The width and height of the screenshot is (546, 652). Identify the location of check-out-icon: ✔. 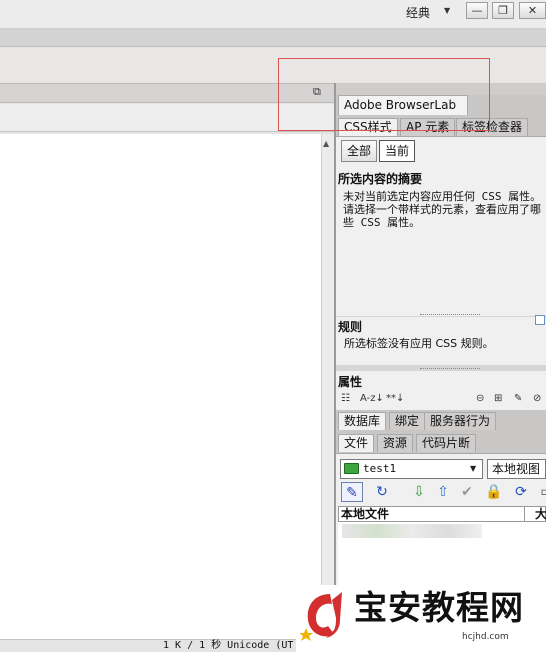
(467, 492).